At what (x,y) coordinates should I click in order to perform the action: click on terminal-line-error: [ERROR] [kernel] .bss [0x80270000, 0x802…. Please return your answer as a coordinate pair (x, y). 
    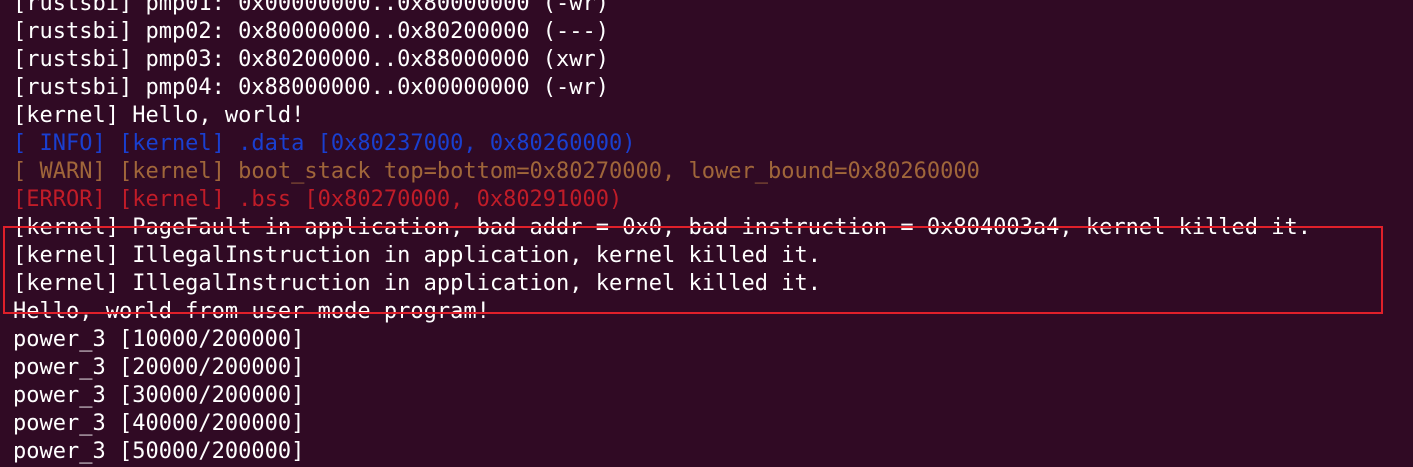
    Looking at the image, I should click on (318, 199).